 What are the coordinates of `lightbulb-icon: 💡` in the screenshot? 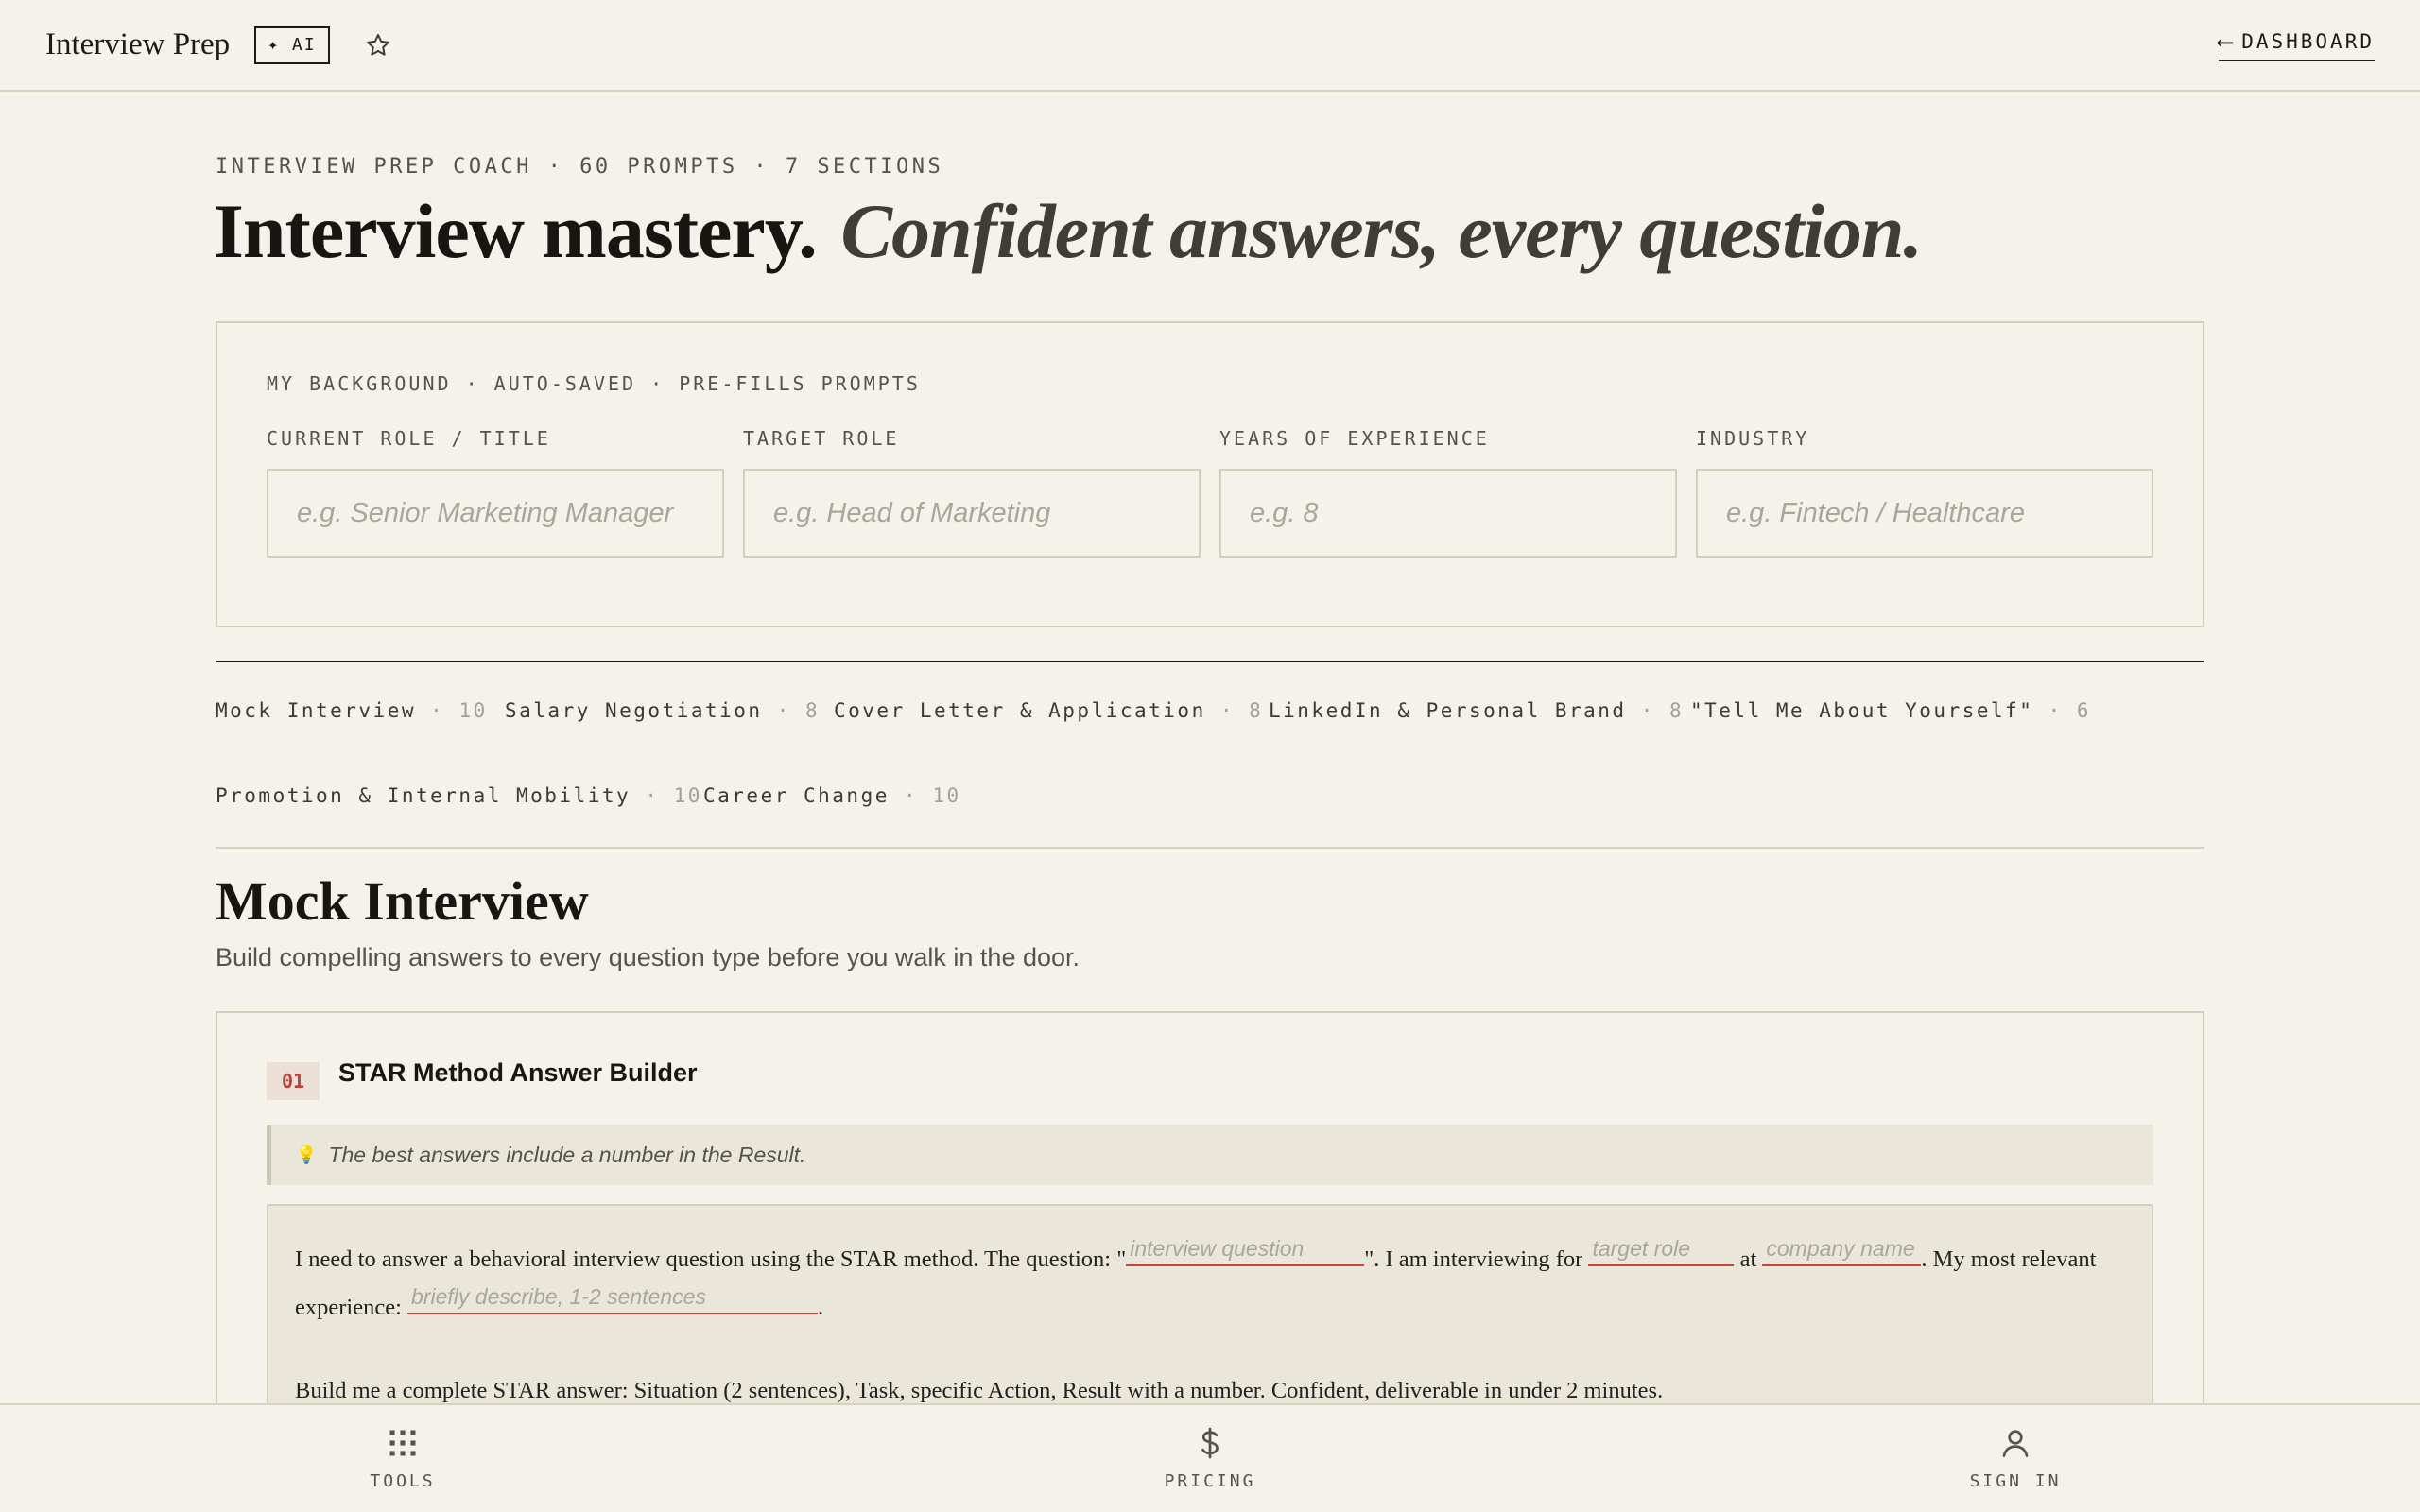 It's located at (307, 1154).